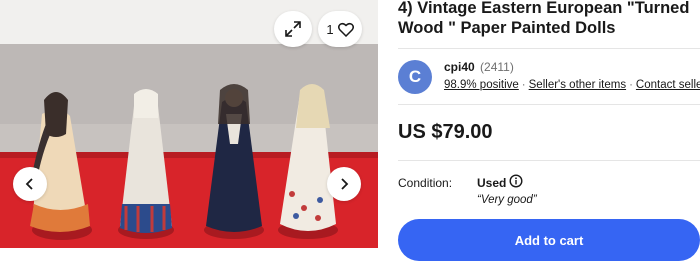 This screenshot has width=700, height=261. Describe the element at coordinates (445, 132) in the screenshot. I see `price: US $79.00` at that location.